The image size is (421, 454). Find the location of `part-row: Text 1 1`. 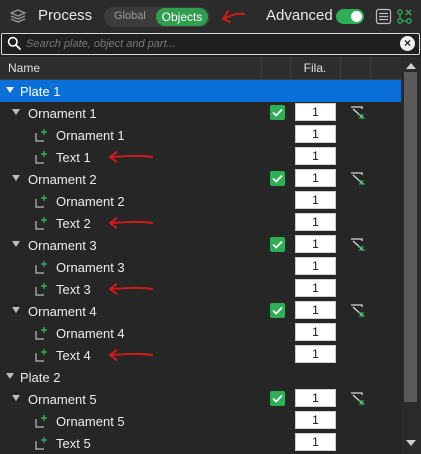

part-row: Text 1 1 is located at coordinates (200, 157).